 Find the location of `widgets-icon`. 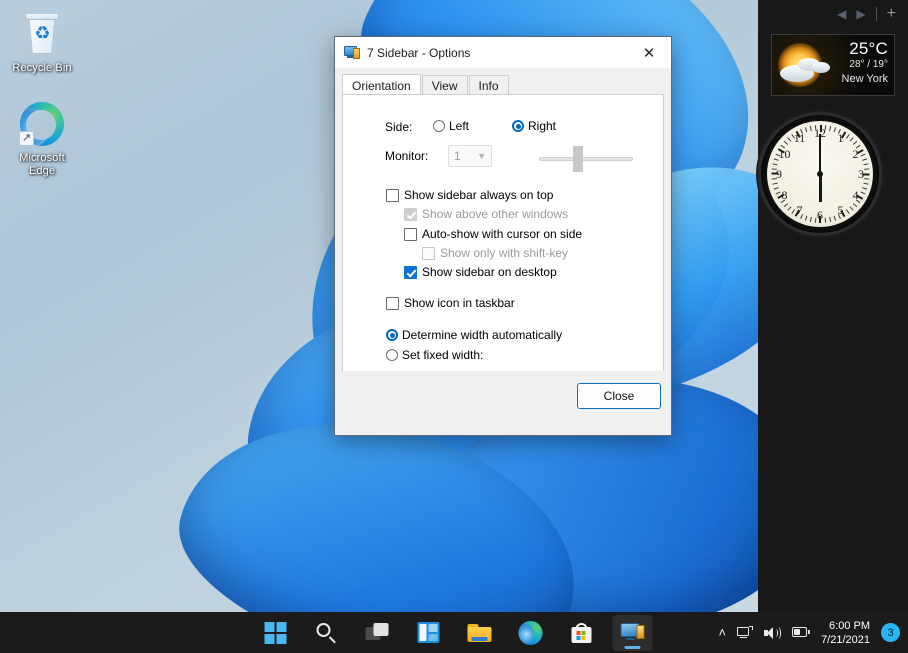

widgets-icon is located at coordinates (428, 632).